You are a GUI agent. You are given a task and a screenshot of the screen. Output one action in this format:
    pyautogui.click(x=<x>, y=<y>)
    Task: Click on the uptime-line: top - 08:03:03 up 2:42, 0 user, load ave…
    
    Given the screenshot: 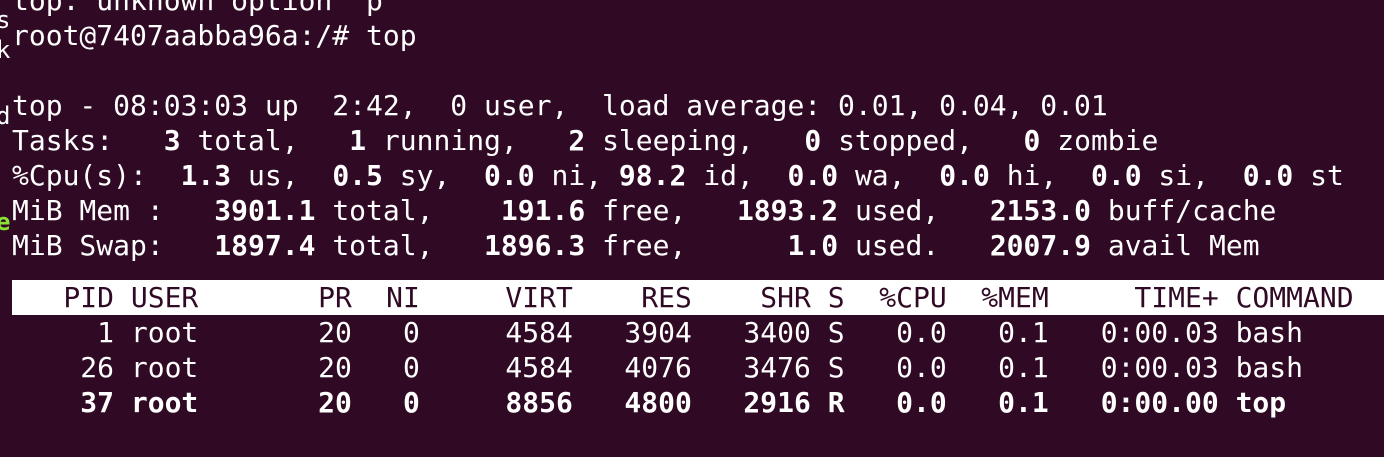 What is the action you would take?
    pyautogui.click(x=560, y=105)
    